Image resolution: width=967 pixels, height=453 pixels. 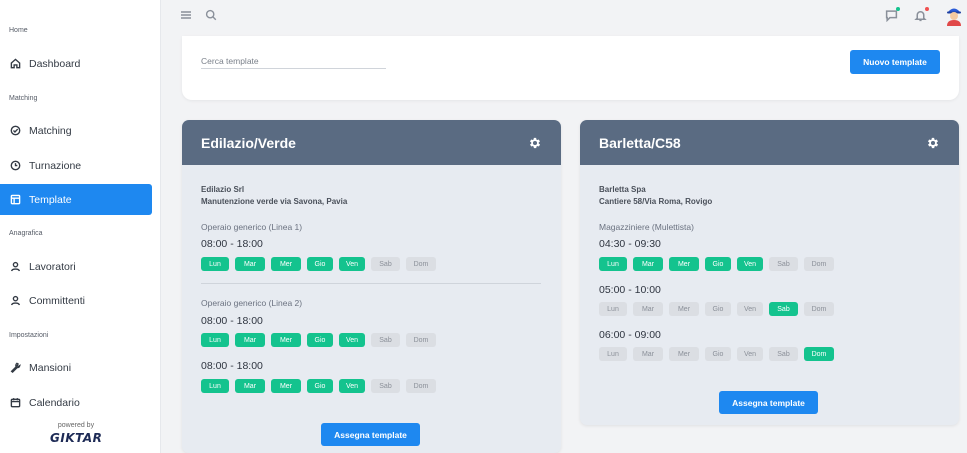 What do you see at coordinates (26, 233) in the screenshot?
I see `section-label-anagrafica: Anagrafica` at bounding box center [26, 233].